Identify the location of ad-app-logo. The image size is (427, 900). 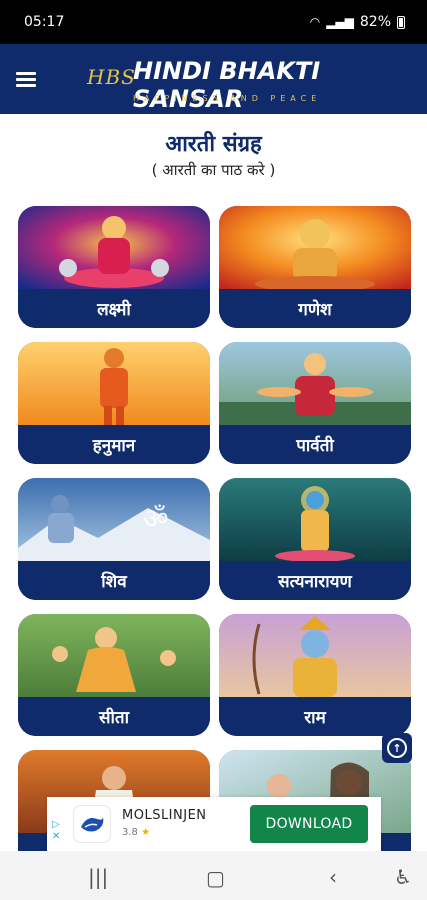
(92, 824).